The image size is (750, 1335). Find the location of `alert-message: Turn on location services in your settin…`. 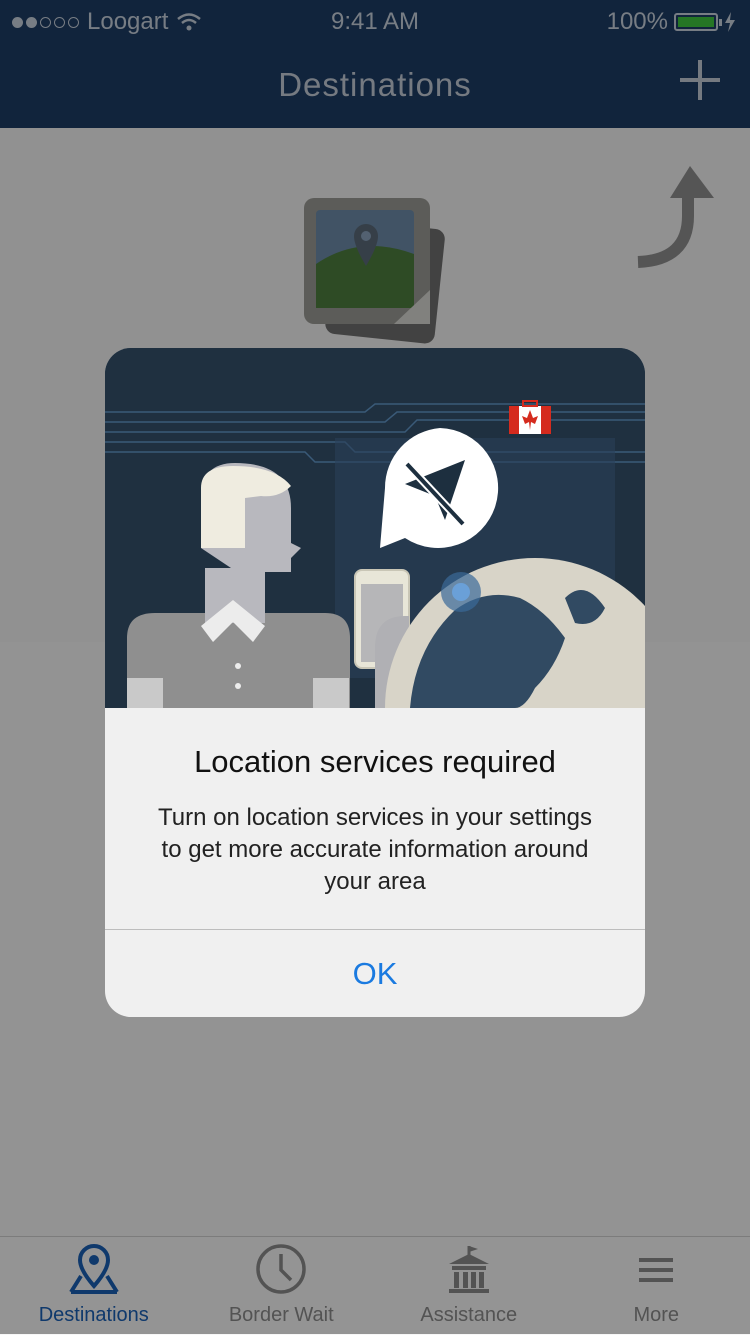

alert-message: Turn on location services in your settin… is located at coordinates (375, 850).